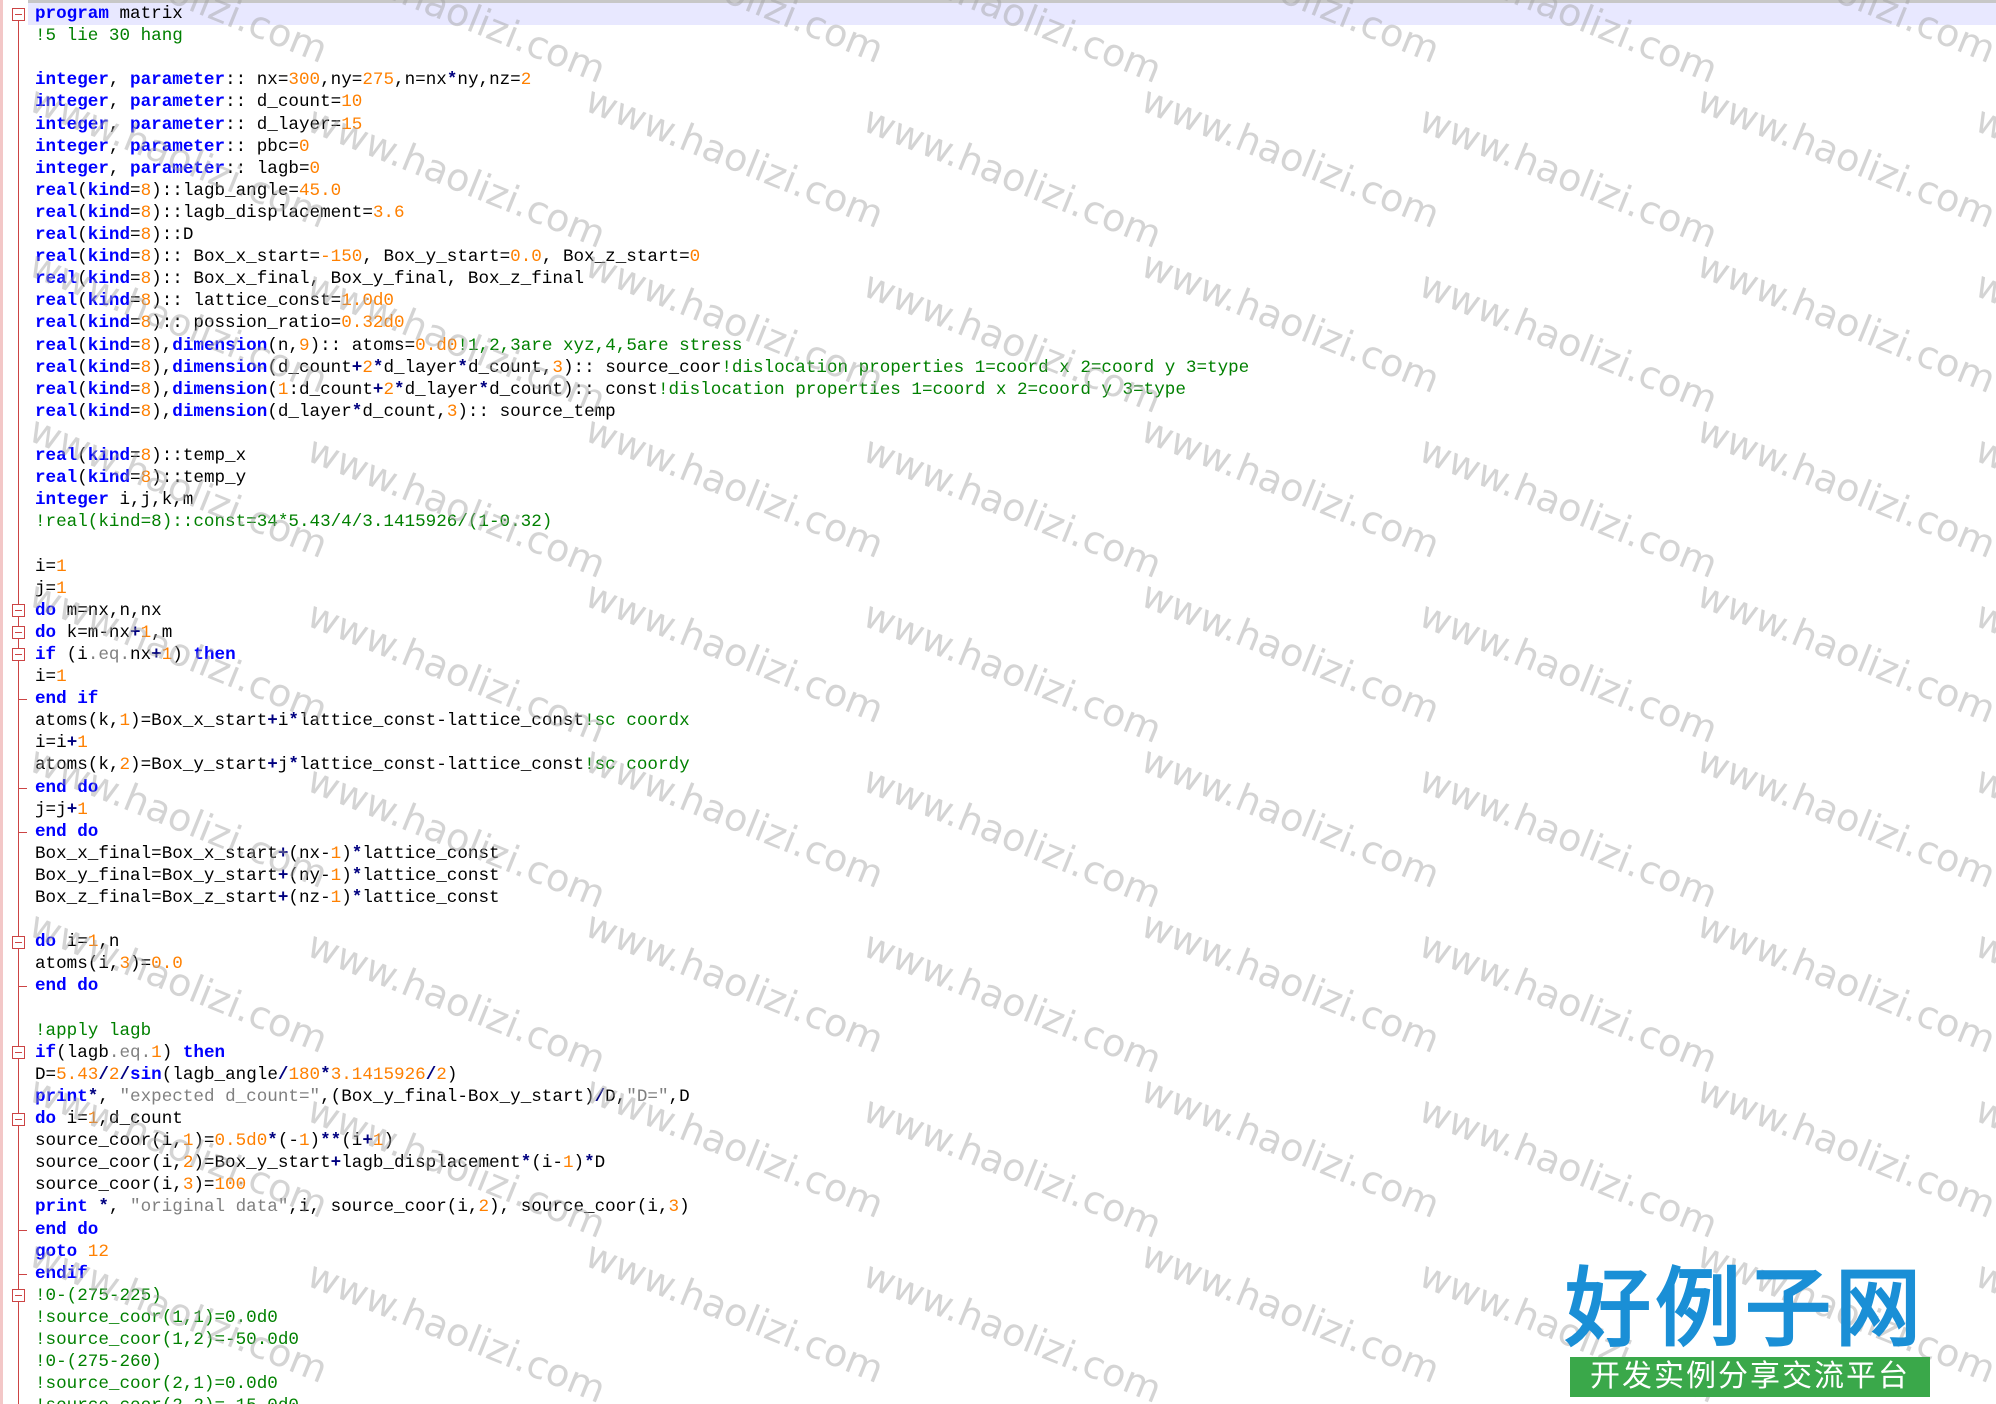  Describe the element at coordinates (246, 1075) in the screenshot. I see `code-line: D=5.43/2/sin(lagb_angle/180*3.1415926/2)` at that location.